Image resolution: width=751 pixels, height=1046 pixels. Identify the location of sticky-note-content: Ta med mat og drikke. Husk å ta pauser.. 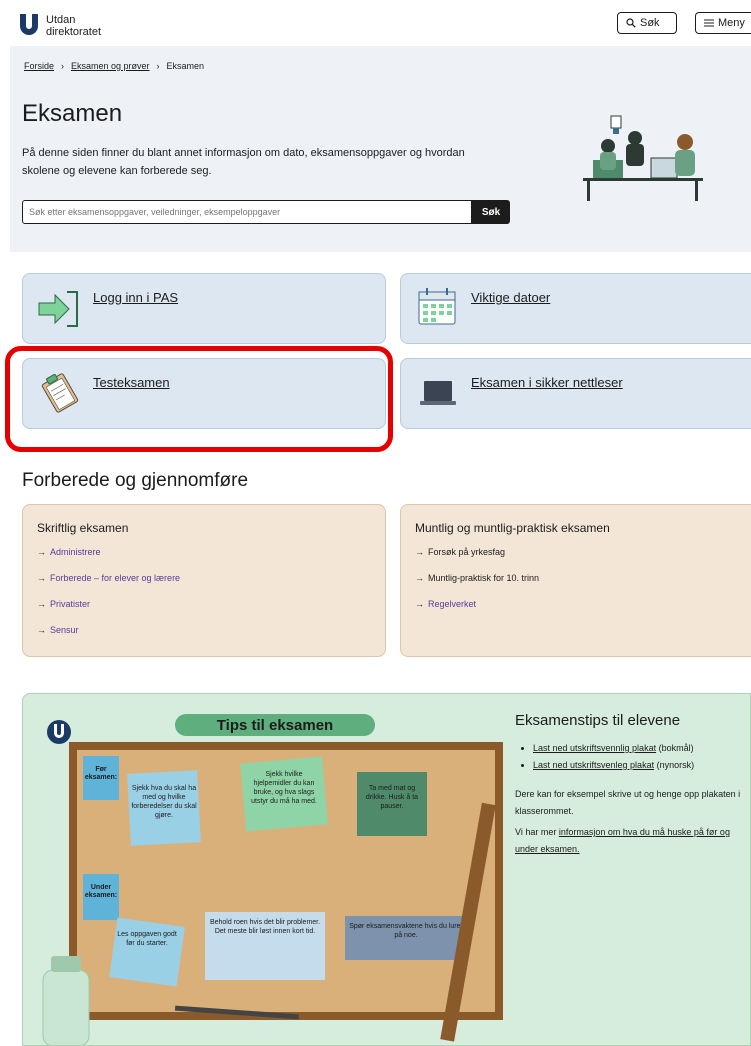
(392, 797).